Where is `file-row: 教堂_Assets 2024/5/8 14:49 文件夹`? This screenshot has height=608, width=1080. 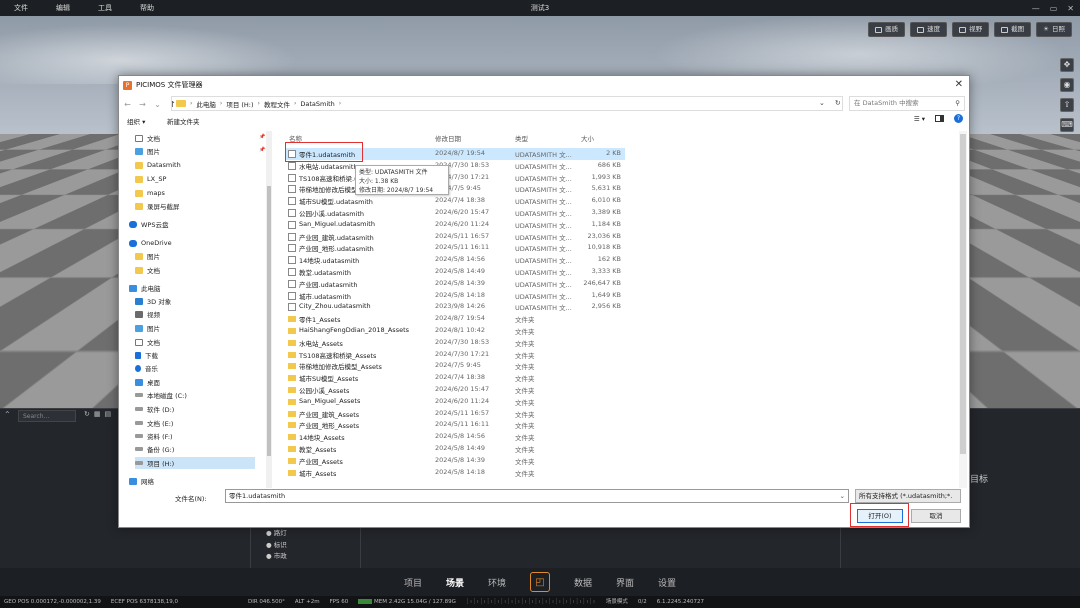 file-row: 教堂_Assets 2024/5/8 14:49 文件夹 is located at coordinates (455, 449).